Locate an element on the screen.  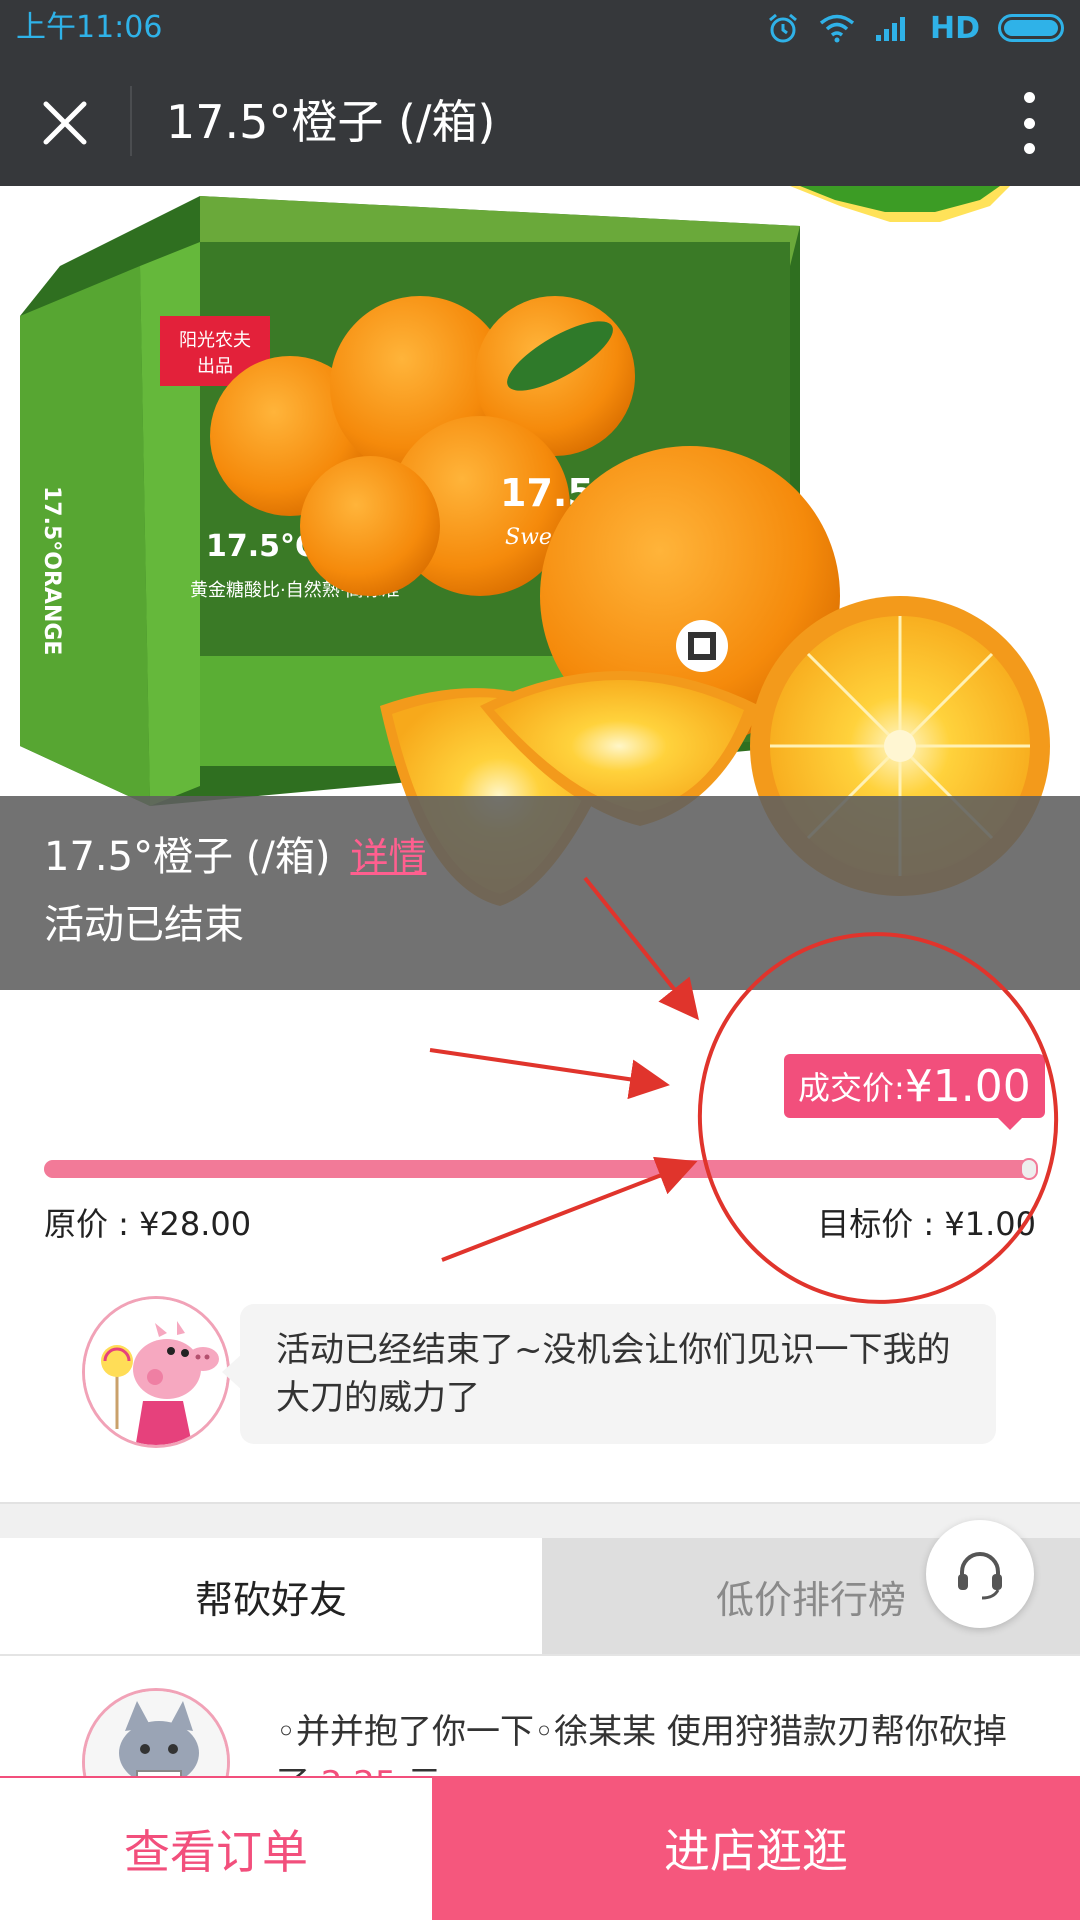
deal-badge-pointer is located at coordinates (1010, 1123).